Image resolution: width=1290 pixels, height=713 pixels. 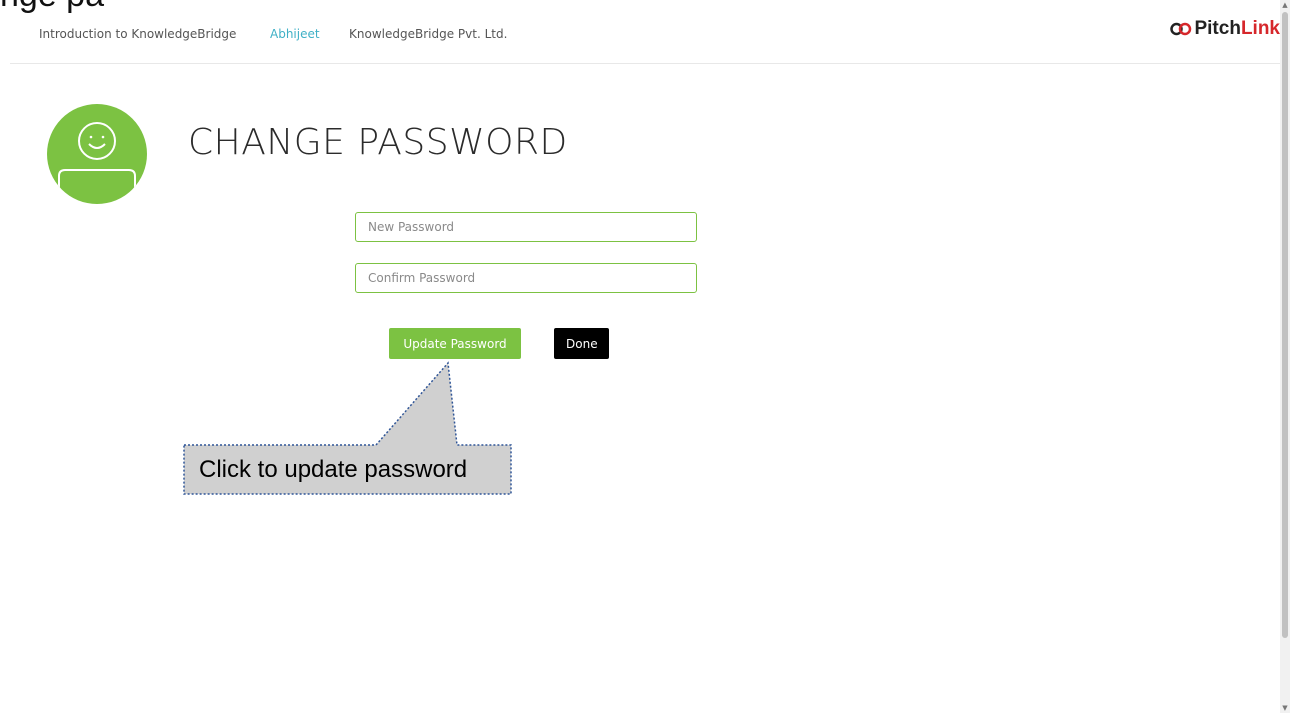 I want to click on nav-item-abhijeet: Abhijeet, so click(x=295, y=34).